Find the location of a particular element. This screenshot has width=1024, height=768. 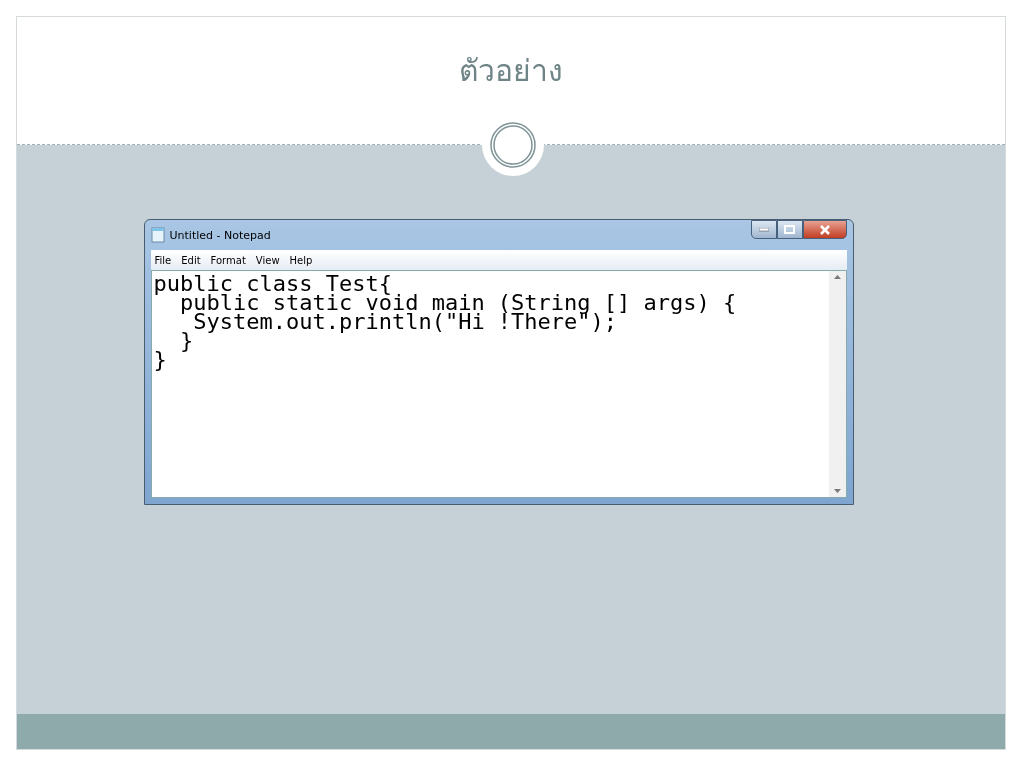

scroll-up-icon is located at coordinates (837, 277).